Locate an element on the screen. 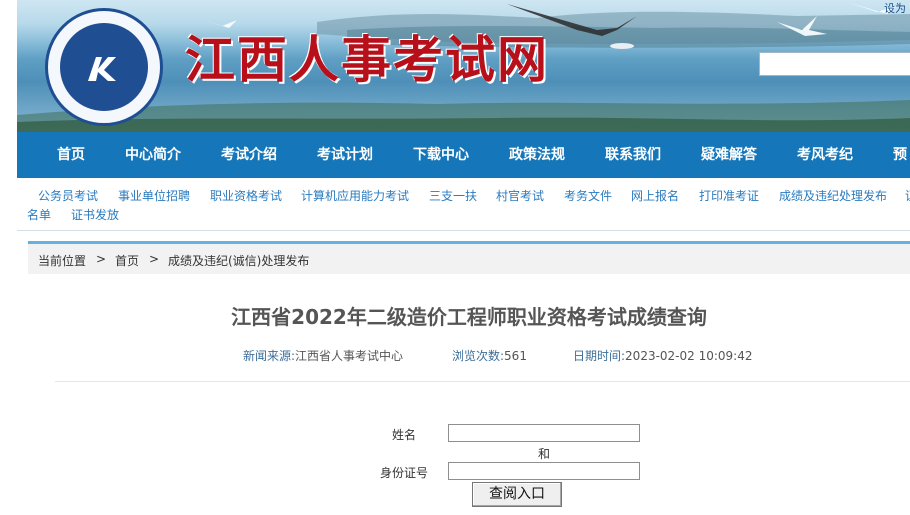 Image resolution: width=910 pixels, height=515 pixels. id-number-label: 身份证号 is located at coordinates (404, 473).